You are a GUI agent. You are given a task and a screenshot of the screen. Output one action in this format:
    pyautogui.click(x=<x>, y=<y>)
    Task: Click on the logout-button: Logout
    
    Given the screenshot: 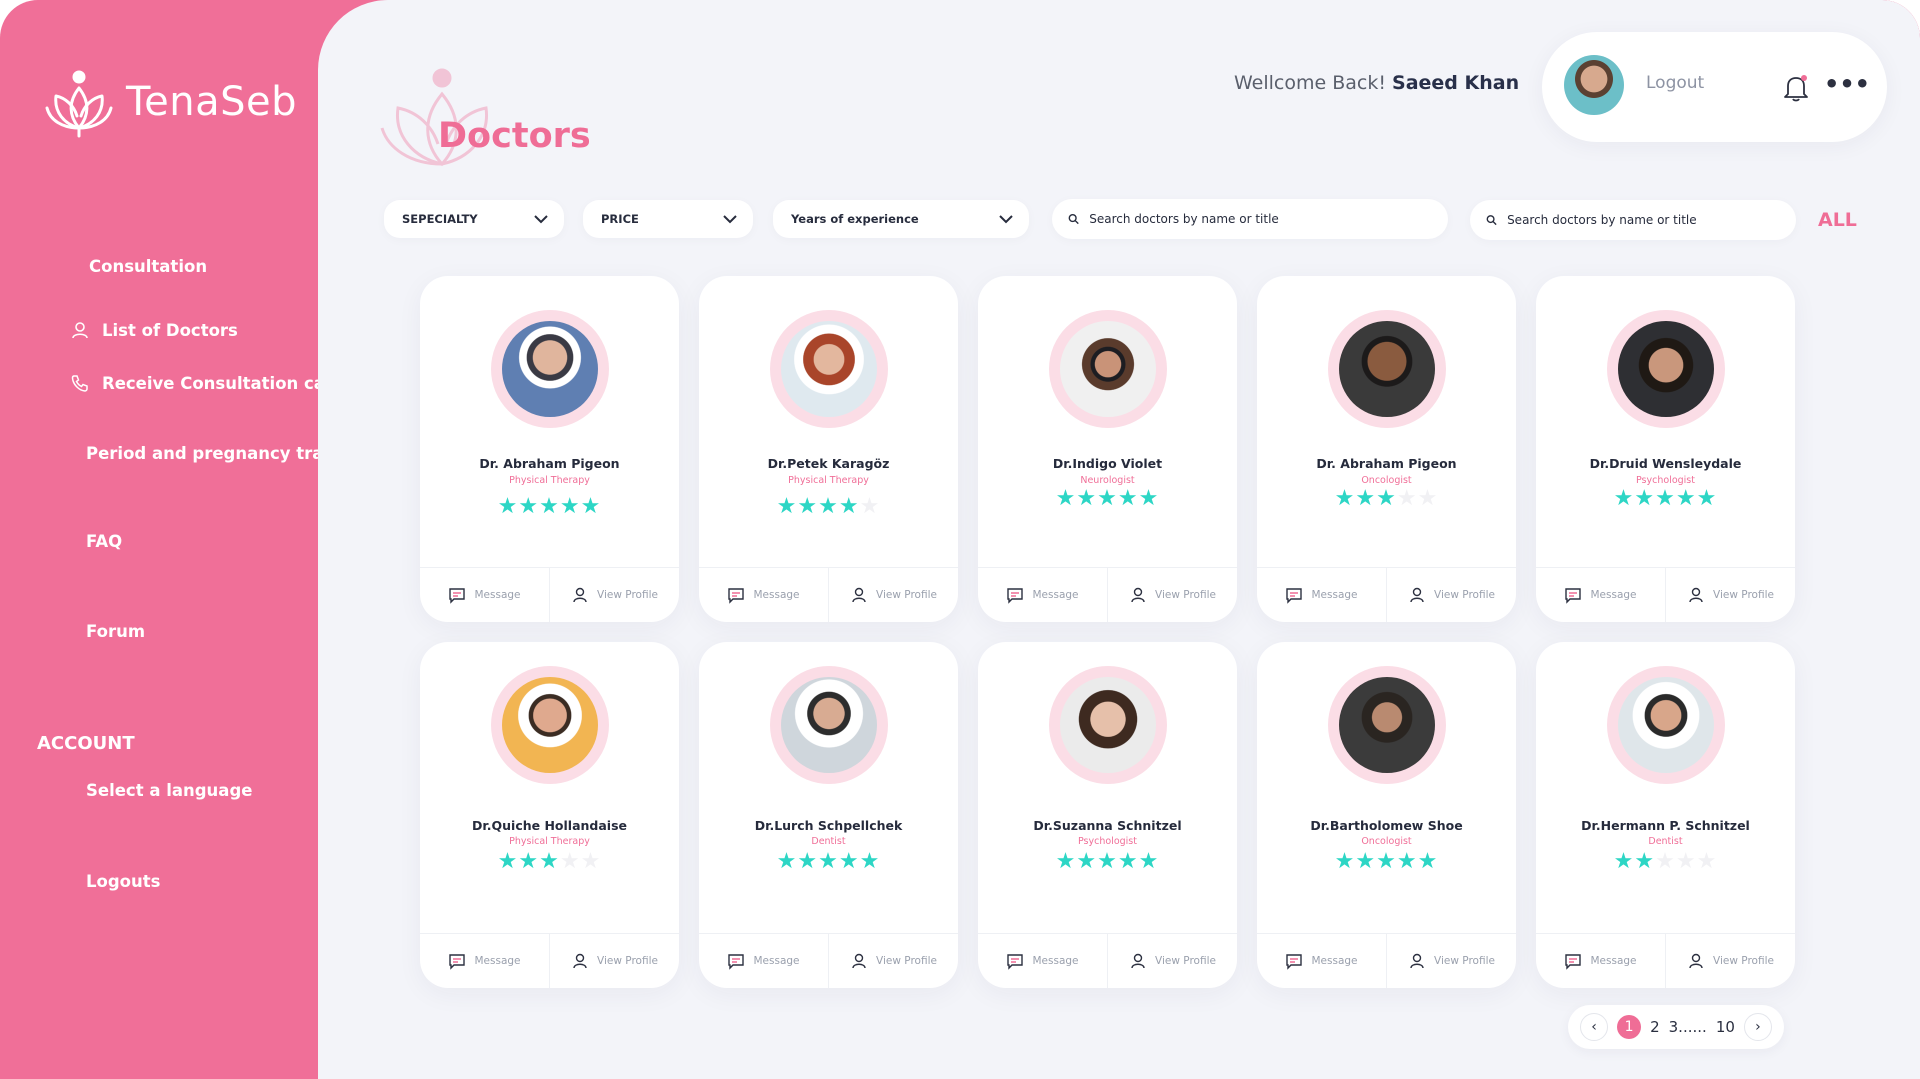 What is the action you would take?
    pyautogui.click(x=1675, y=83)
    